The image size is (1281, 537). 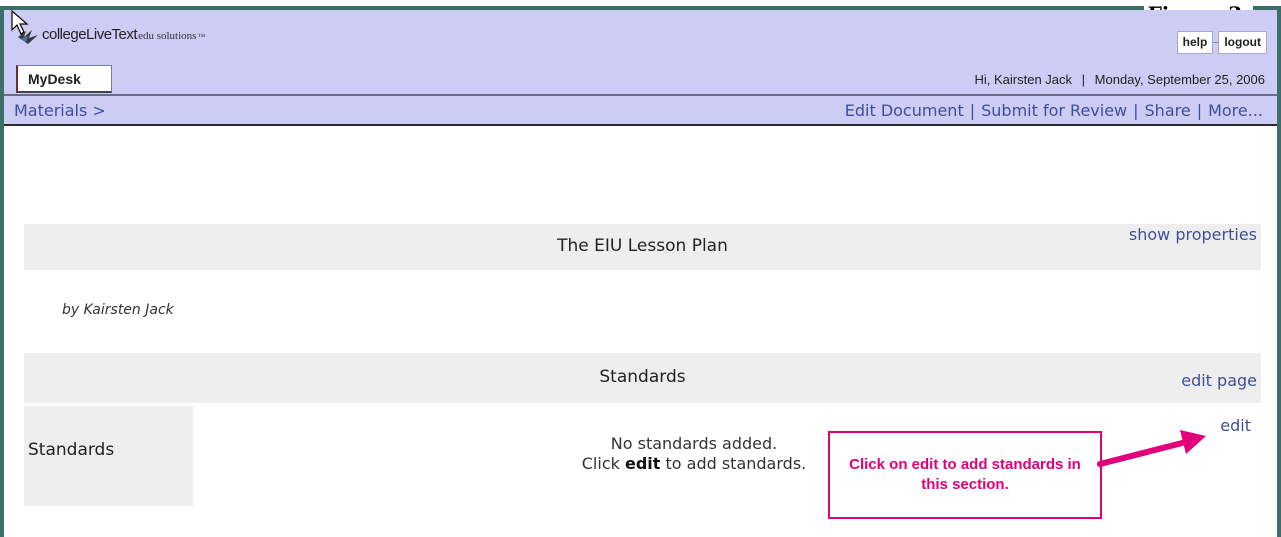 What do you see at coordinates (1151, 448) in the screenshot?
I see `annotation-arrow-icon` at bounding box center [1151, 448].